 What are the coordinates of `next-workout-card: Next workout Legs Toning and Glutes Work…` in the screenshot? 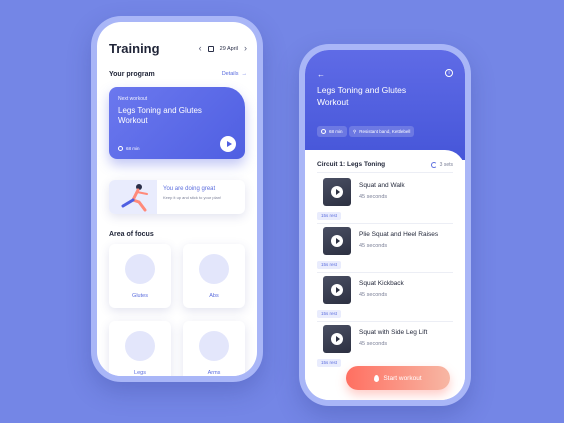 It's located at (177, 123).